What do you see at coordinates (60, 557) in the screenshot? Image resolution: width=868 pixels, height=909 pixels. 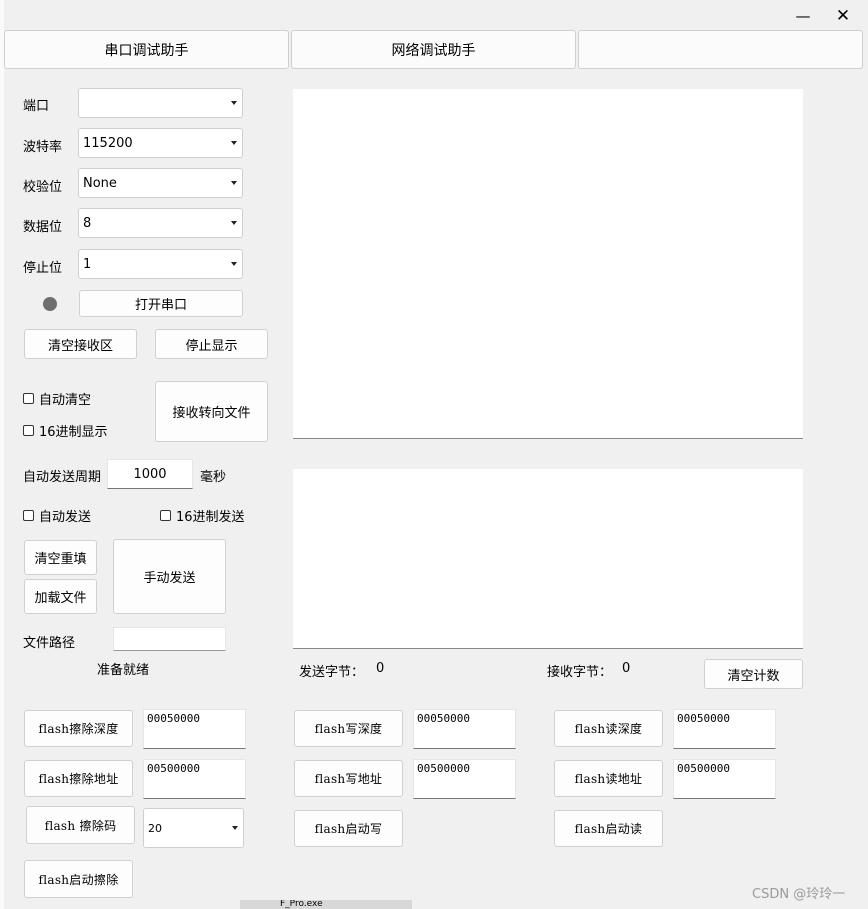 I see `clear-refill-button: 清空重填` at bounding box center [60, 557].